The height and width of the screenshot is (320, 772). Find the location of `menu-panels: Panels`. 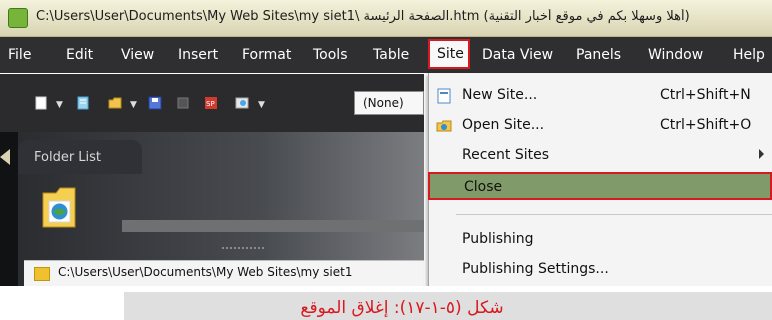

menu-panels: Panels is located at coordinates (598, 55).